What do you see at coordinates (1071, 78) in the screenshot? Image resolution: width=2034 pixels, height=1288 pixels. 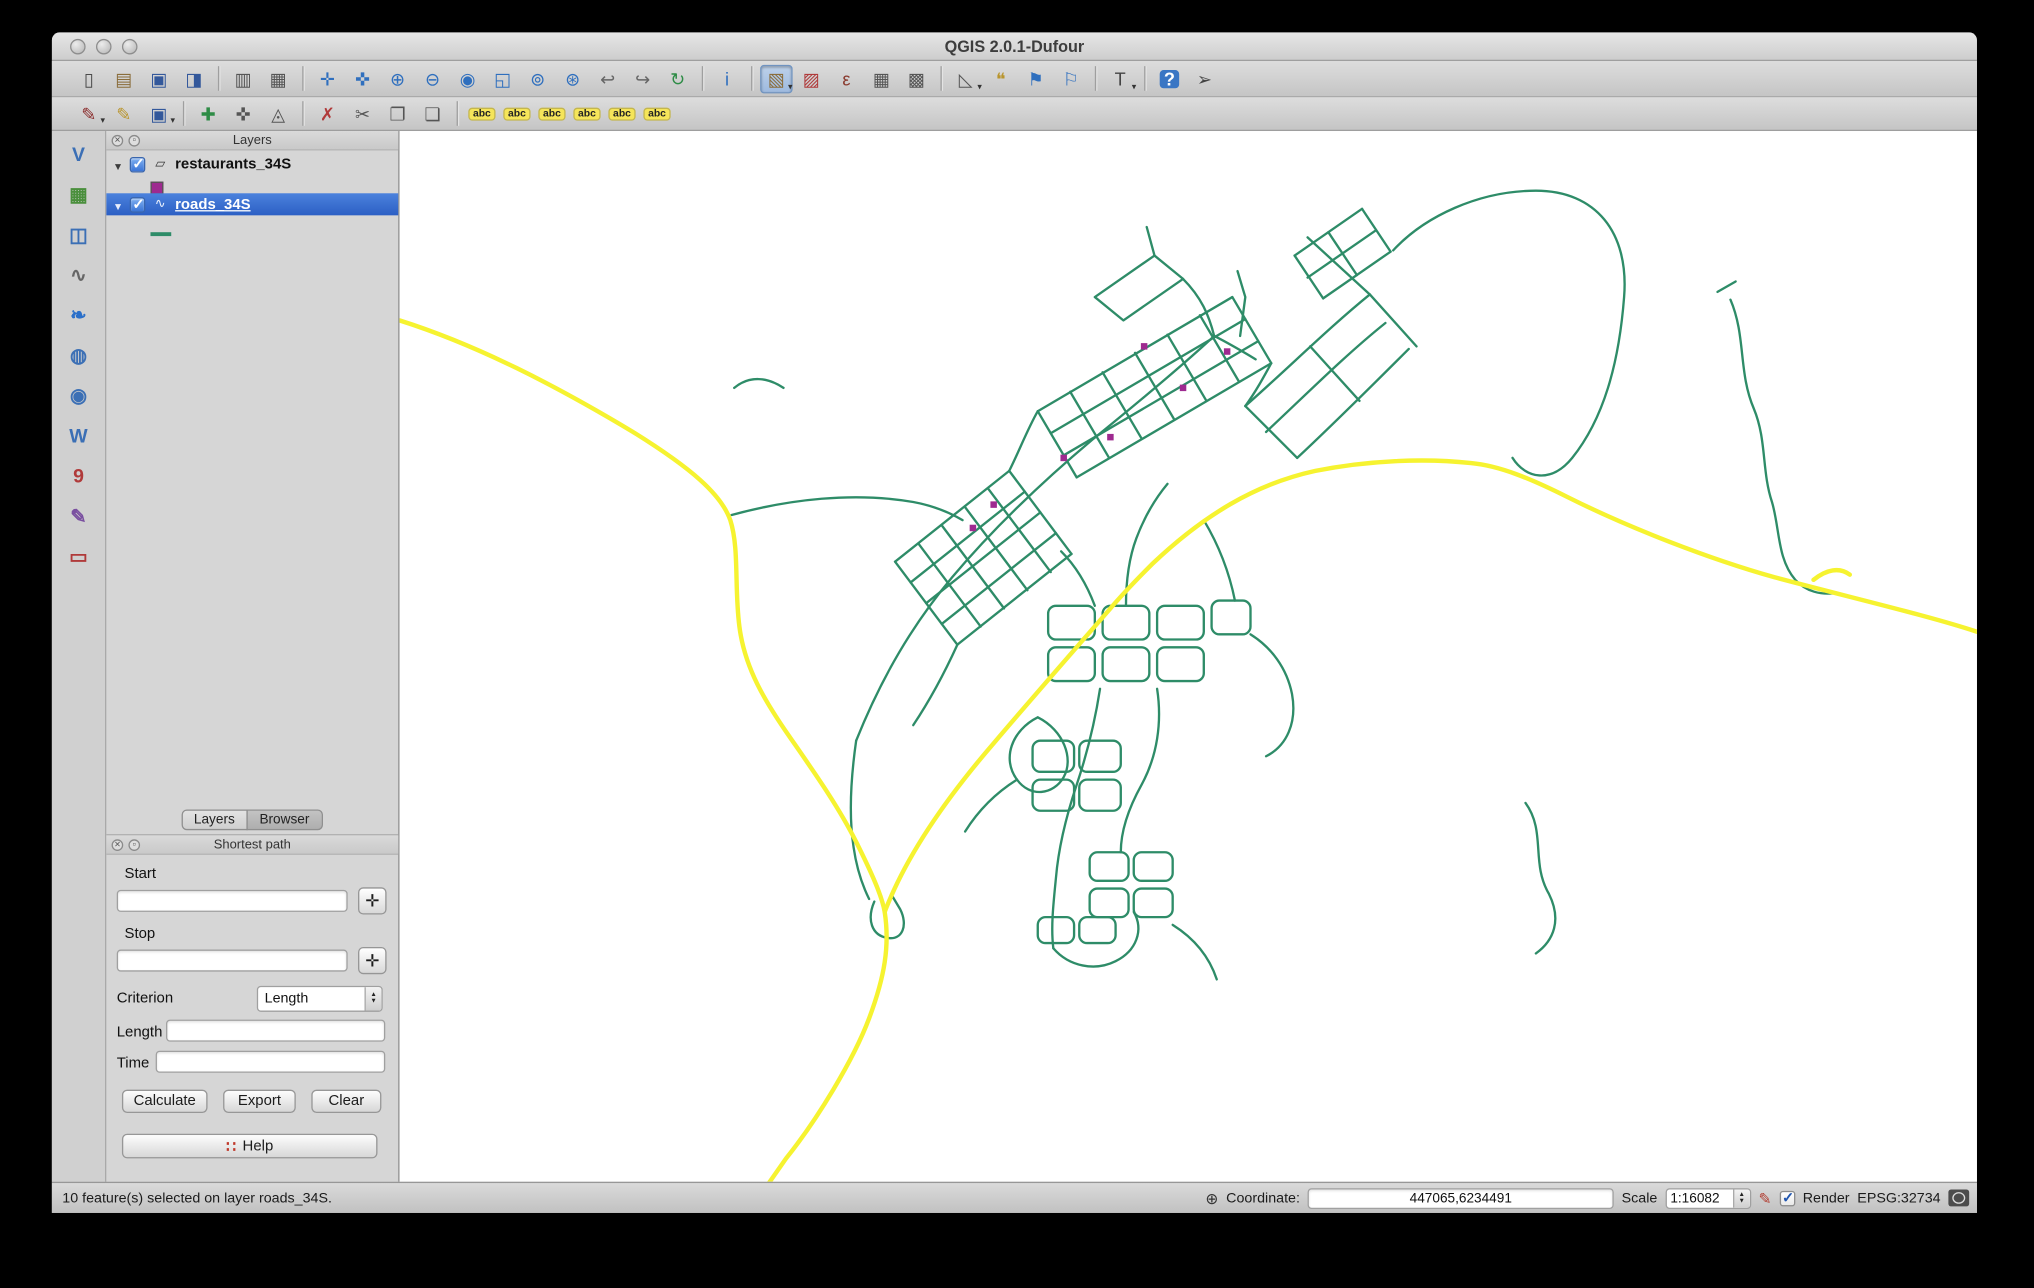 I see `show-bookmarks-icon: ⚐` at bounding box center [1071, 78].